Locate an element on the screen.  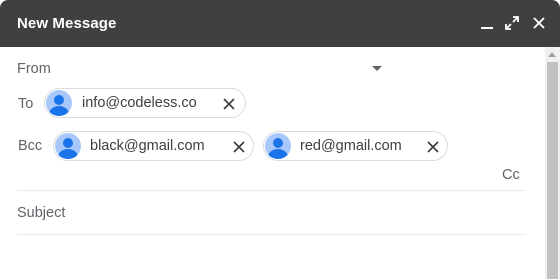
expand-icon is located at coordinates (512, 23).